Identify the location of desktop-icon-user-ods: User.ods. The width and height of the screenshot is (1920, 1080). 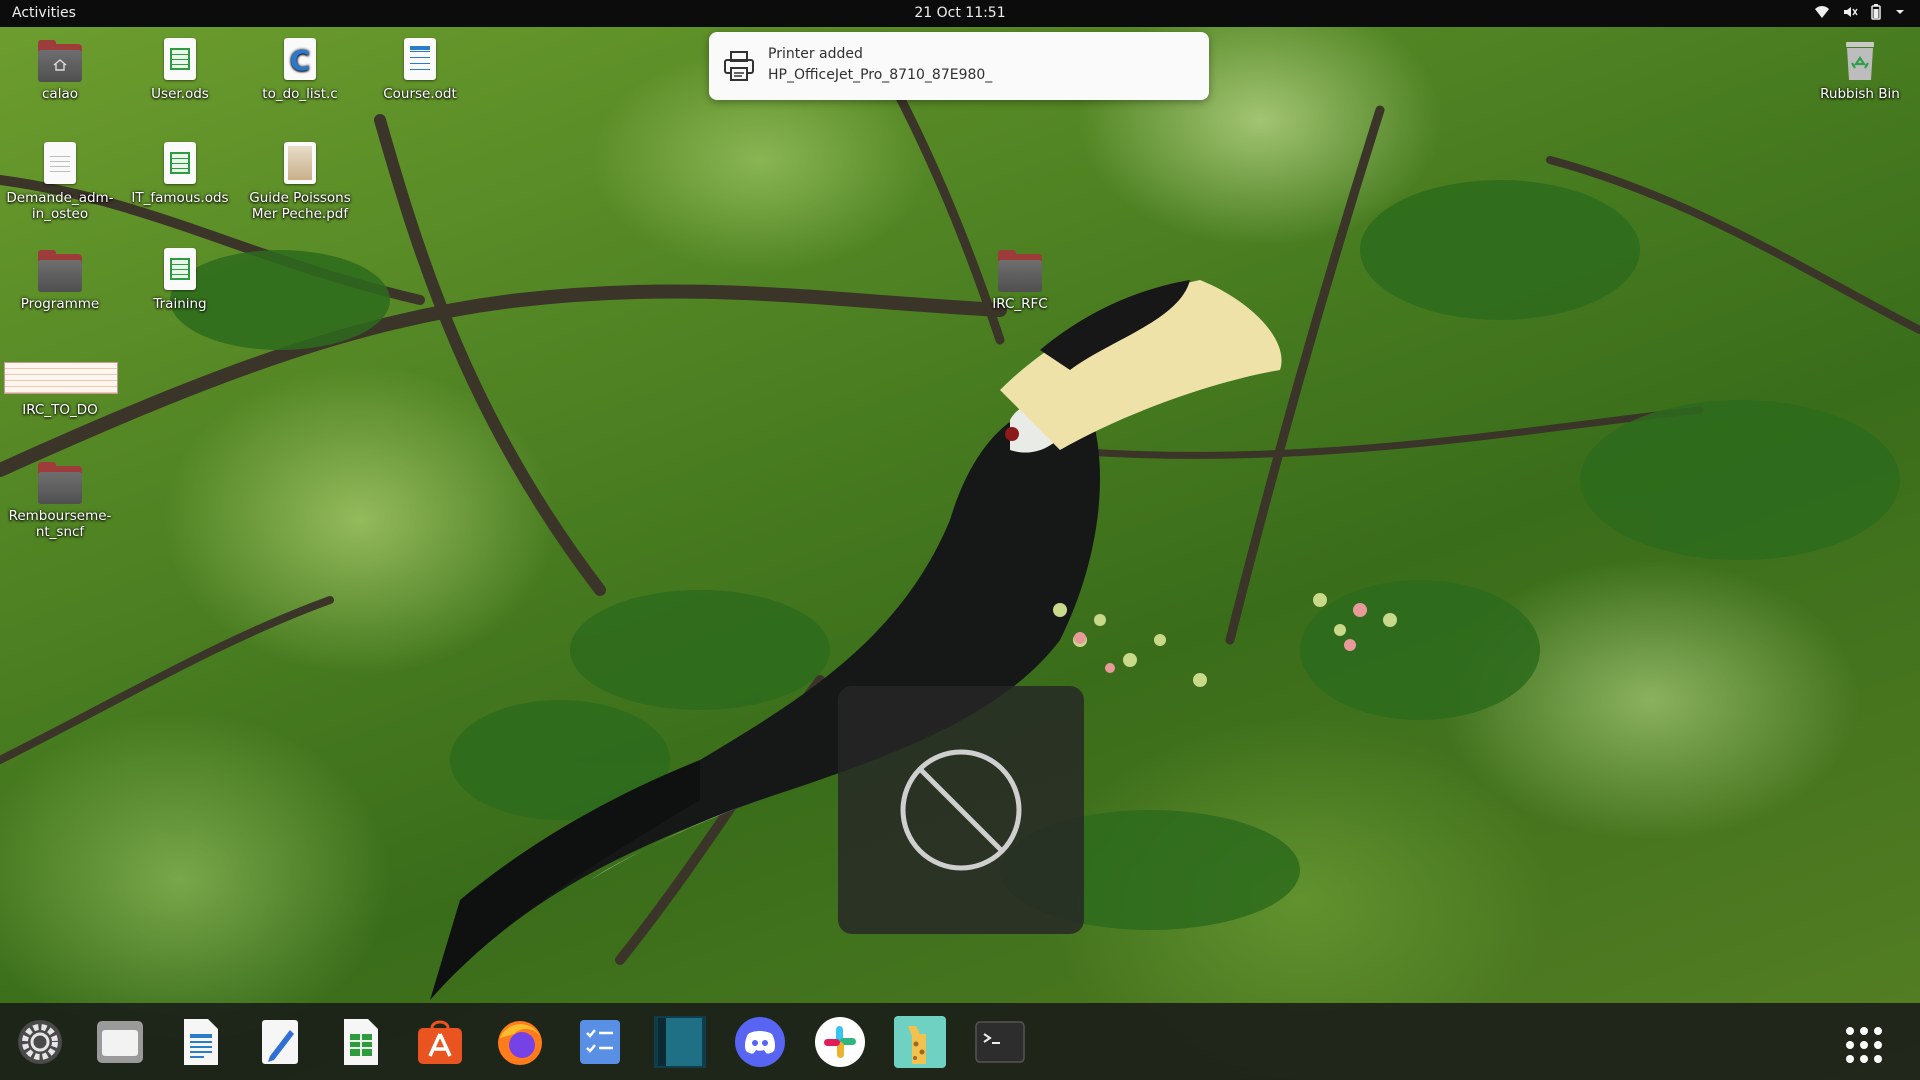
(180, 69).